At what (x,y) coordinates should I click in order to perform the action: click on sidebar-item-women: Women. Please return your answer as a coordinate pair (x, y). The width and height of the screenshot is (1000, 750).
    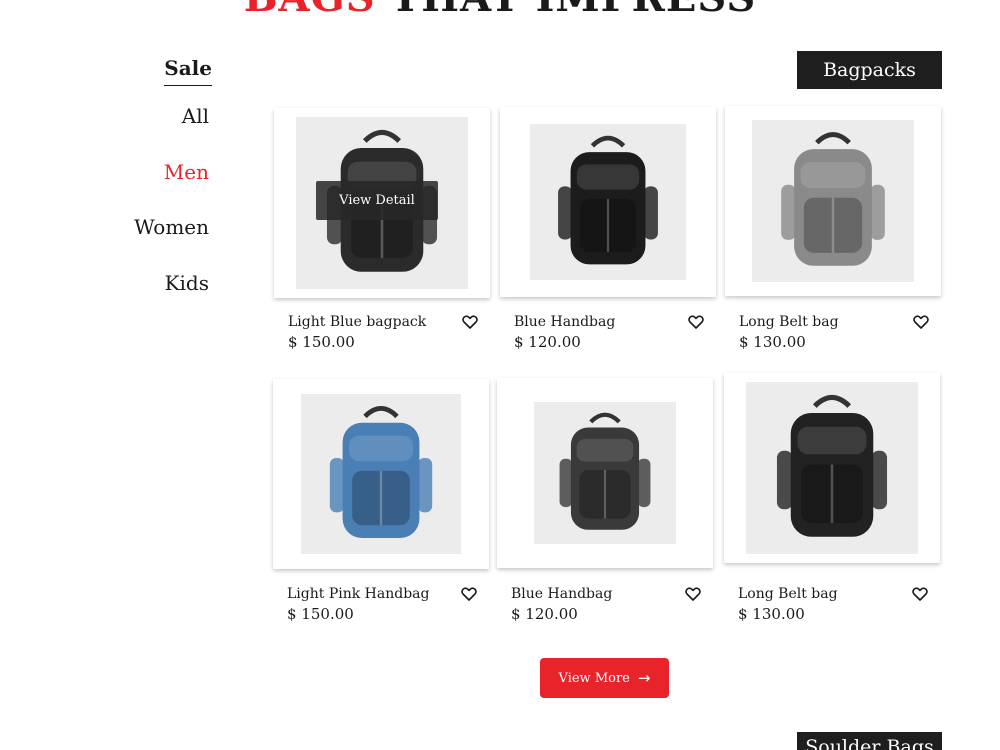
    Looking at the image, I should click on (171, 227).